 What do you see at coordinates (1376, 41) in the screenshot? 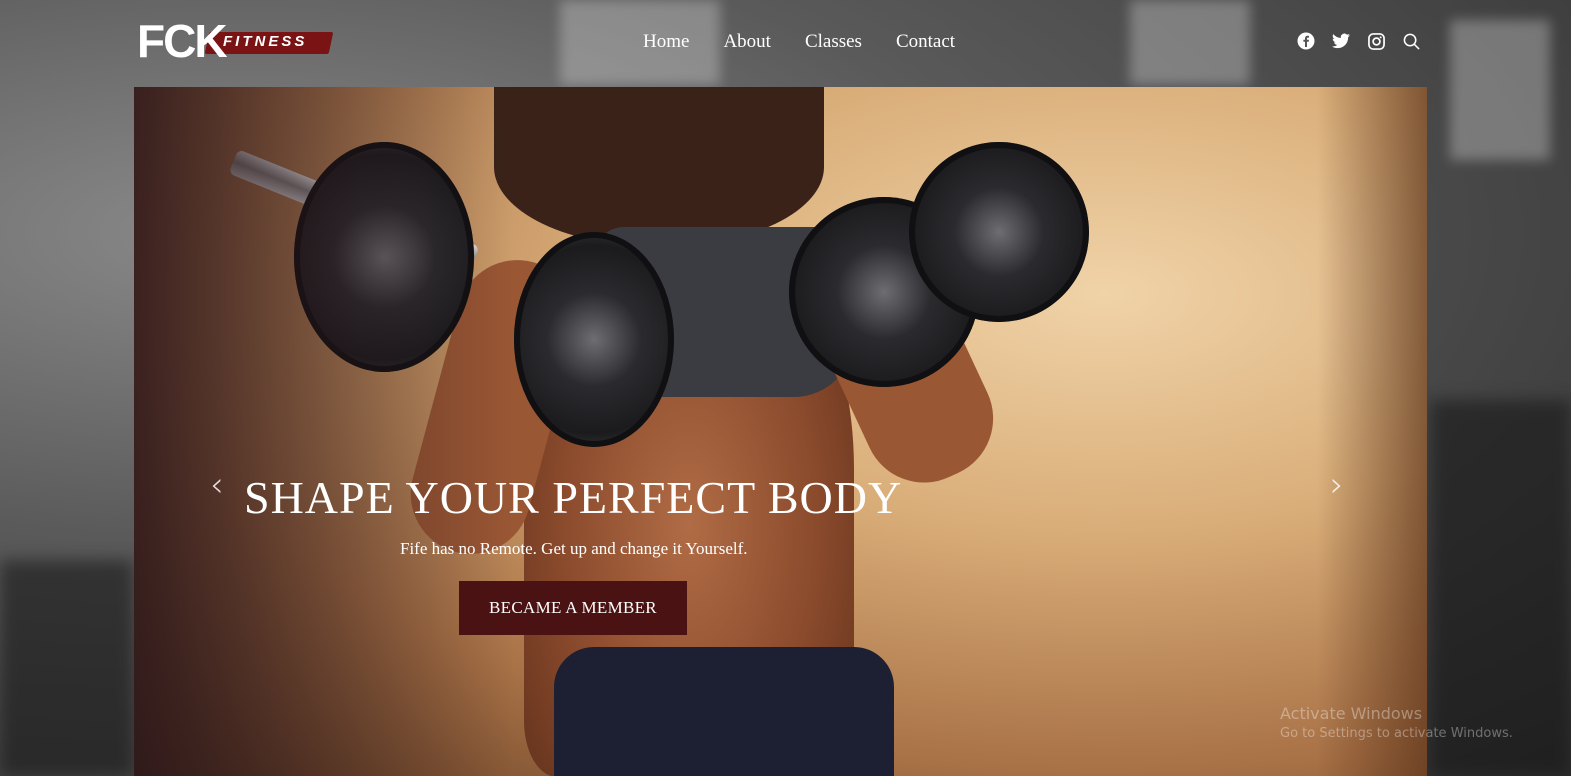
I see `instagram-icon` at bounding box center [1376, 41].